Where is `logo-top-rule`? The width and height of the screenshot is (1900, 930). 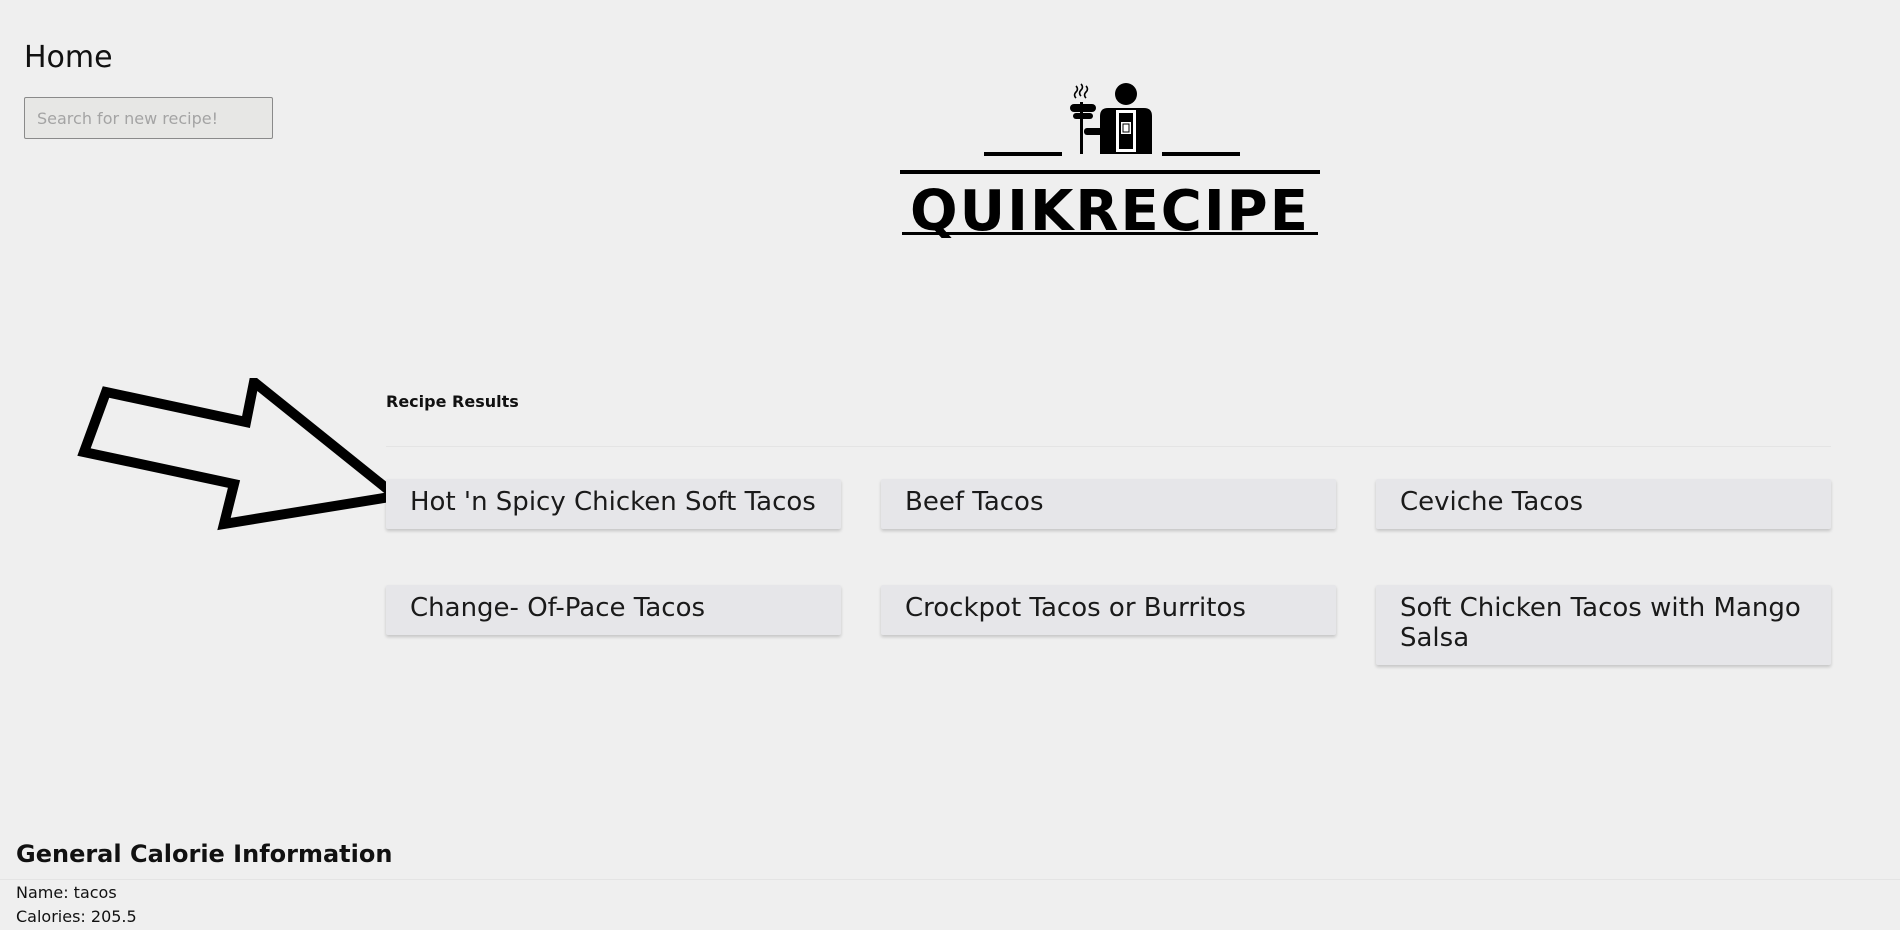
logo-top-rule is located at coordinates (1110, 172).